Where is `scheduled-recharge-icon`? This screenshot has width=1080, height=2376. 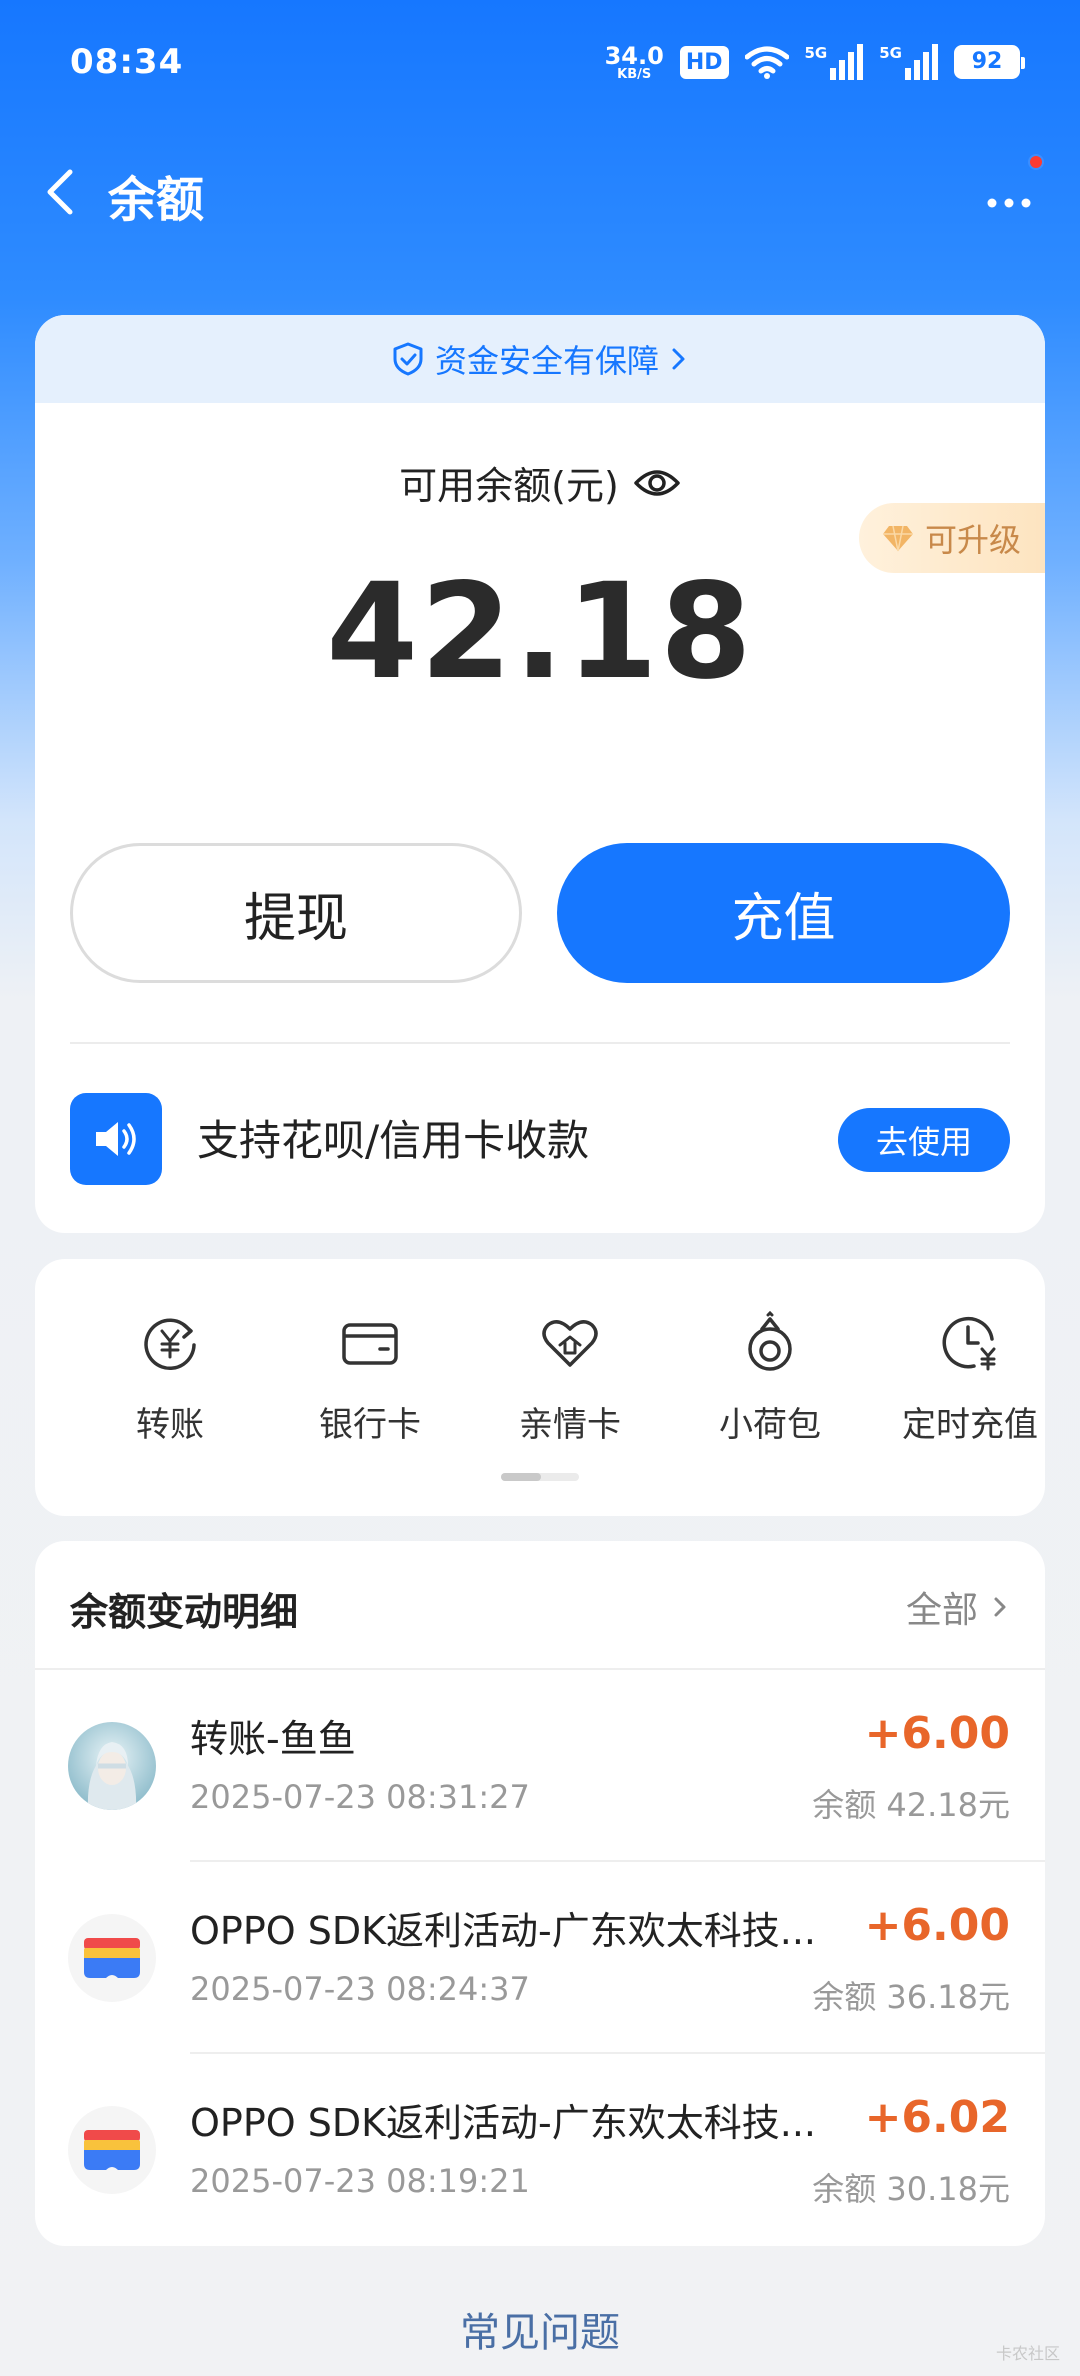
scheduled-recharge-icon is located at coordinates (969, 1344).